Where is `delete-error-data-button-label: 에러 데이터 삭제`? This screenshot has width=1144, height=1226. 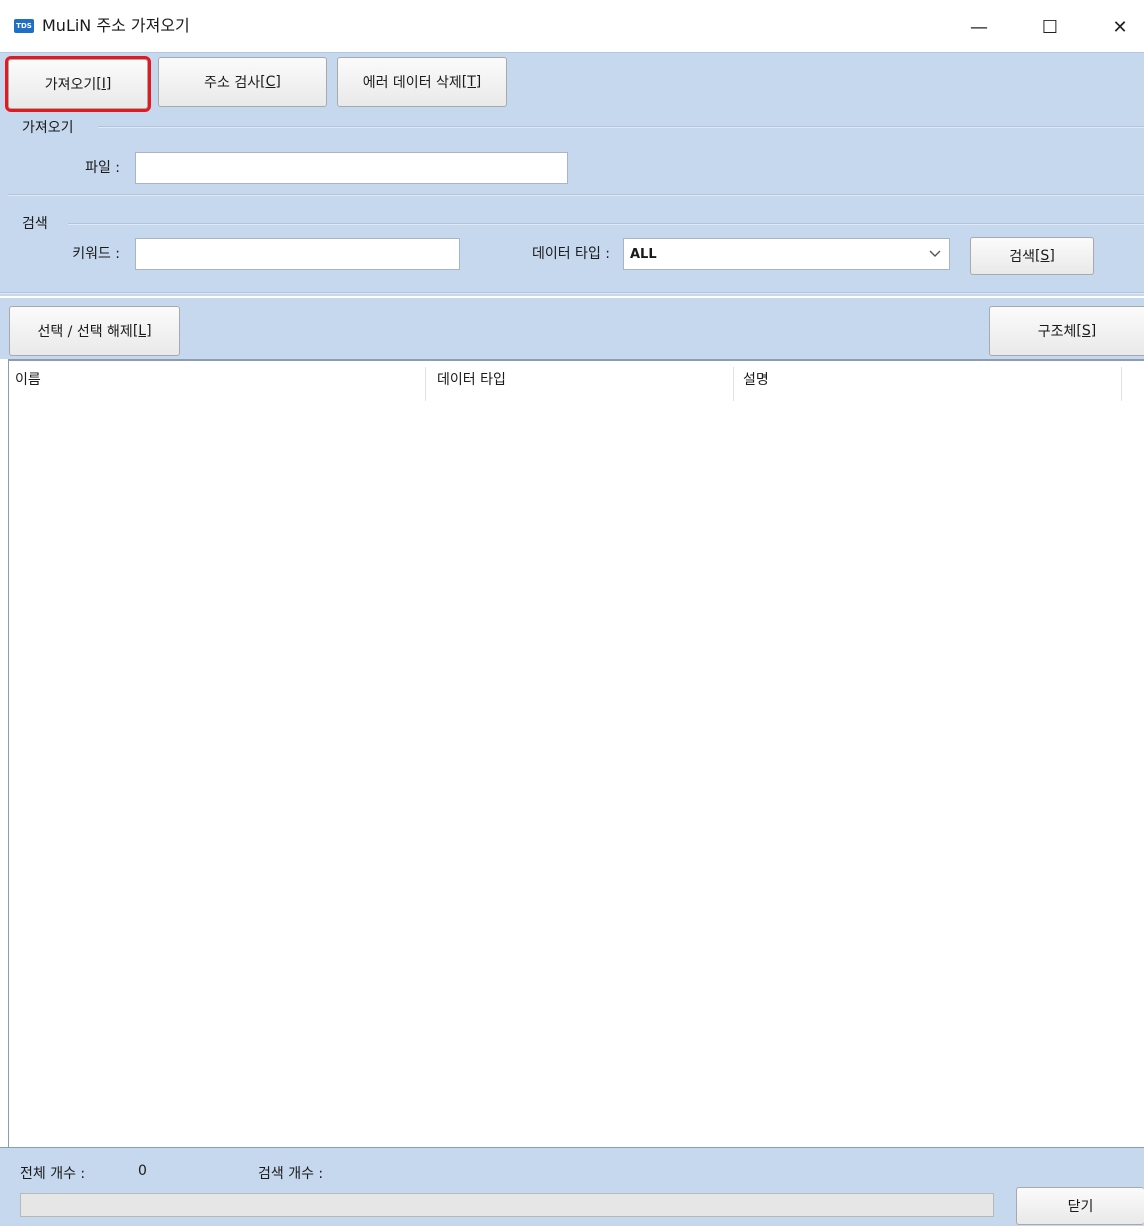
delete-error-data-button-label: 에러 데이터 삭제 is located at coordinates (412, 83).